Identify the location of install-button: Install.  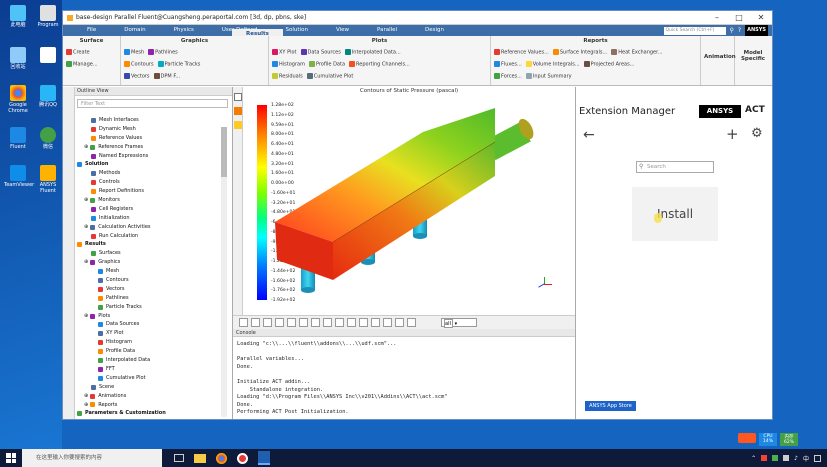
(675, 214).